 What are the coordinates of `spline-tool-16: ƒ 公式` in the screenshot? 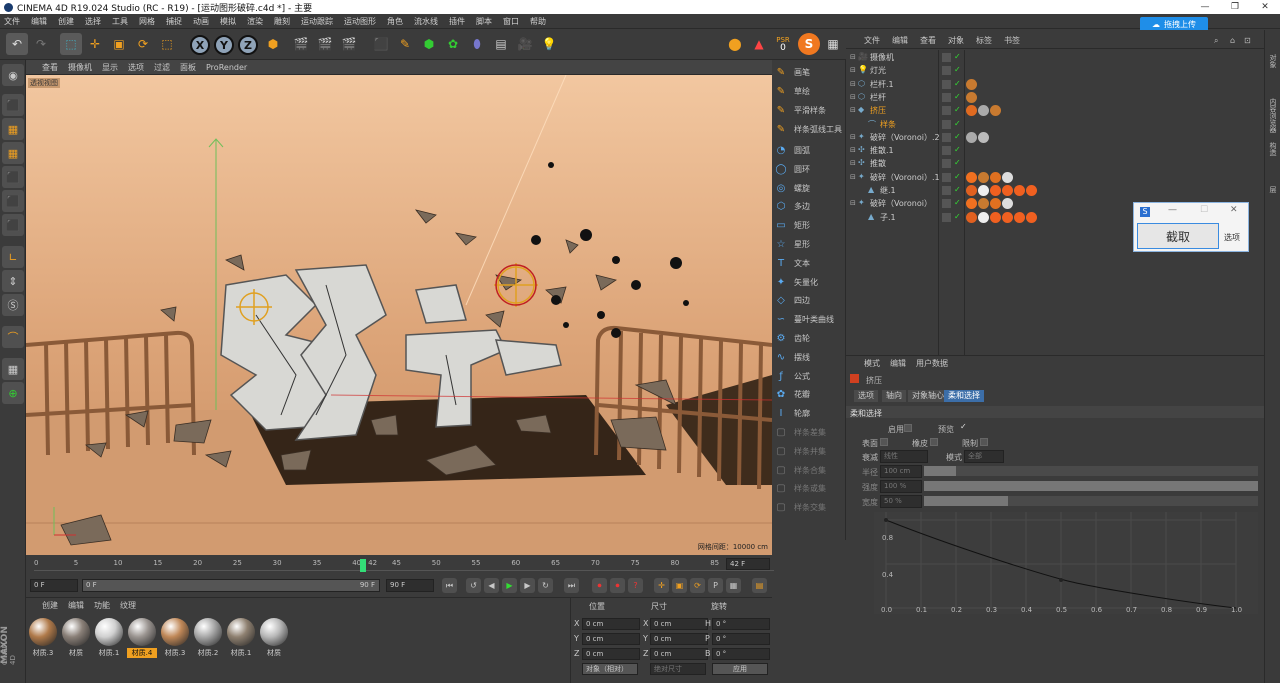 It's located at (810, 376).